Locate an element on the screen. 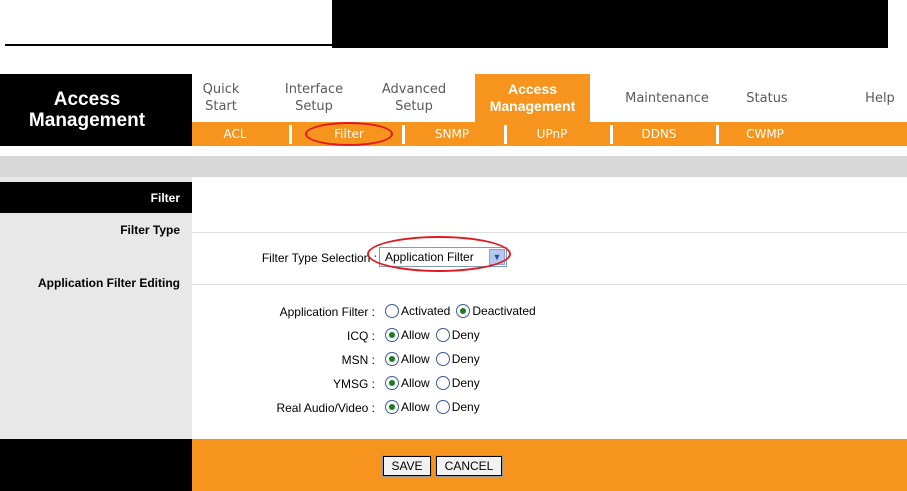 This screenshot has width=907, height=491. nav-help-label: Help is located at coordinates (880, 98).